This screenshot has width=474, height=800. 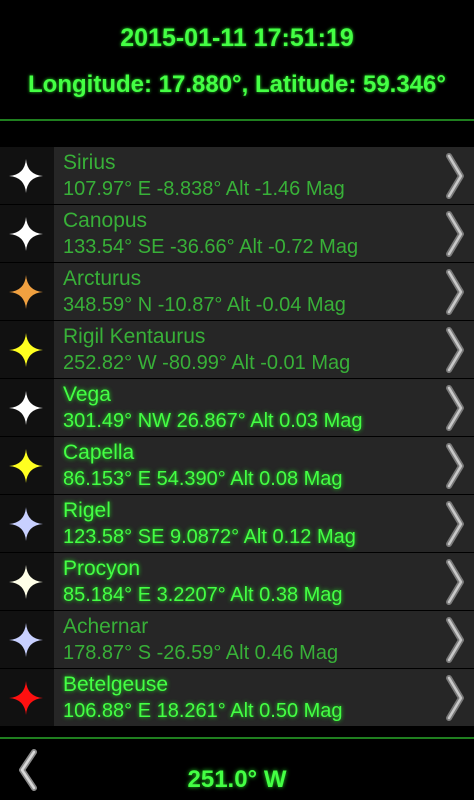 I want to click on star-name: Vega, so click(x=87, y=394).